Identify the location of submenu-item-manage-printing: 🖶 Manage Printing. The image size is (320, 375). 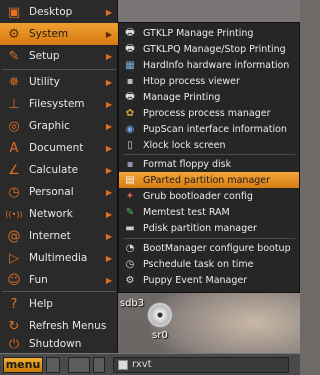
(209, 97).